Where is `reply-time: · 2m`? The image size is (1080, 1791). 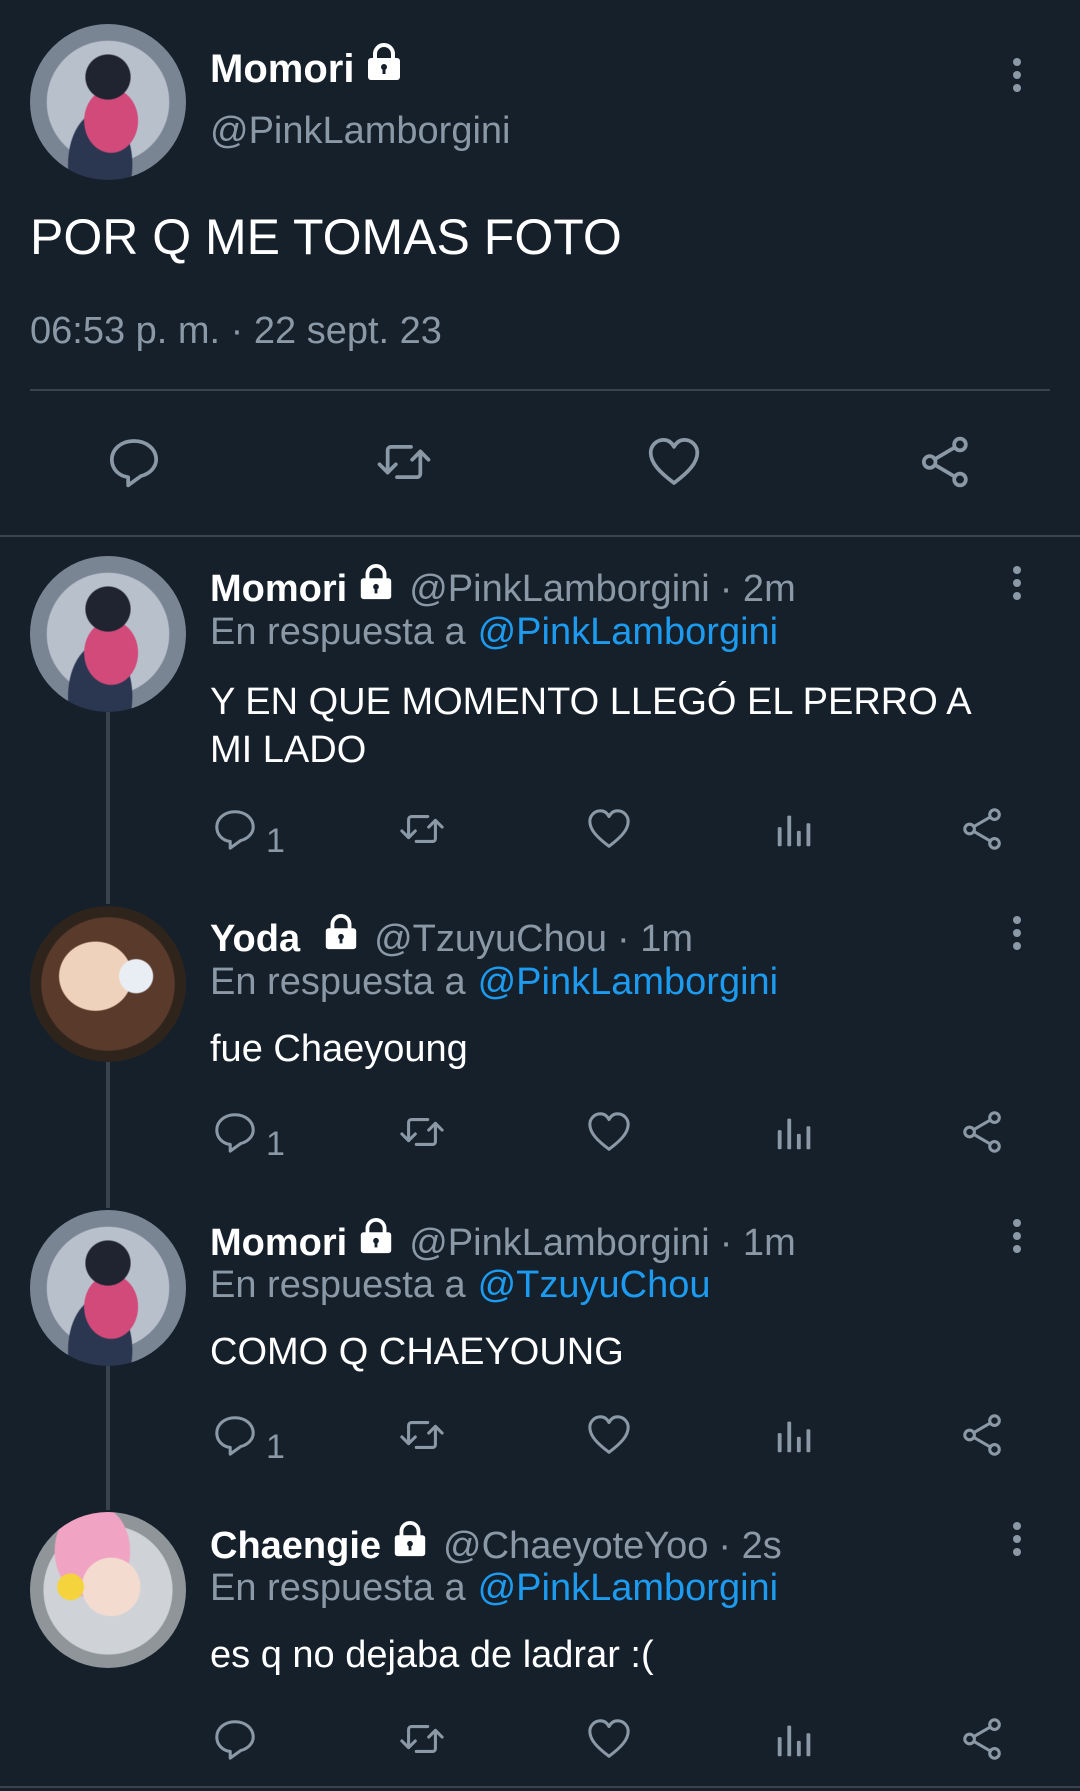
reply-time: · 2m is located at coordinates (757, 589).